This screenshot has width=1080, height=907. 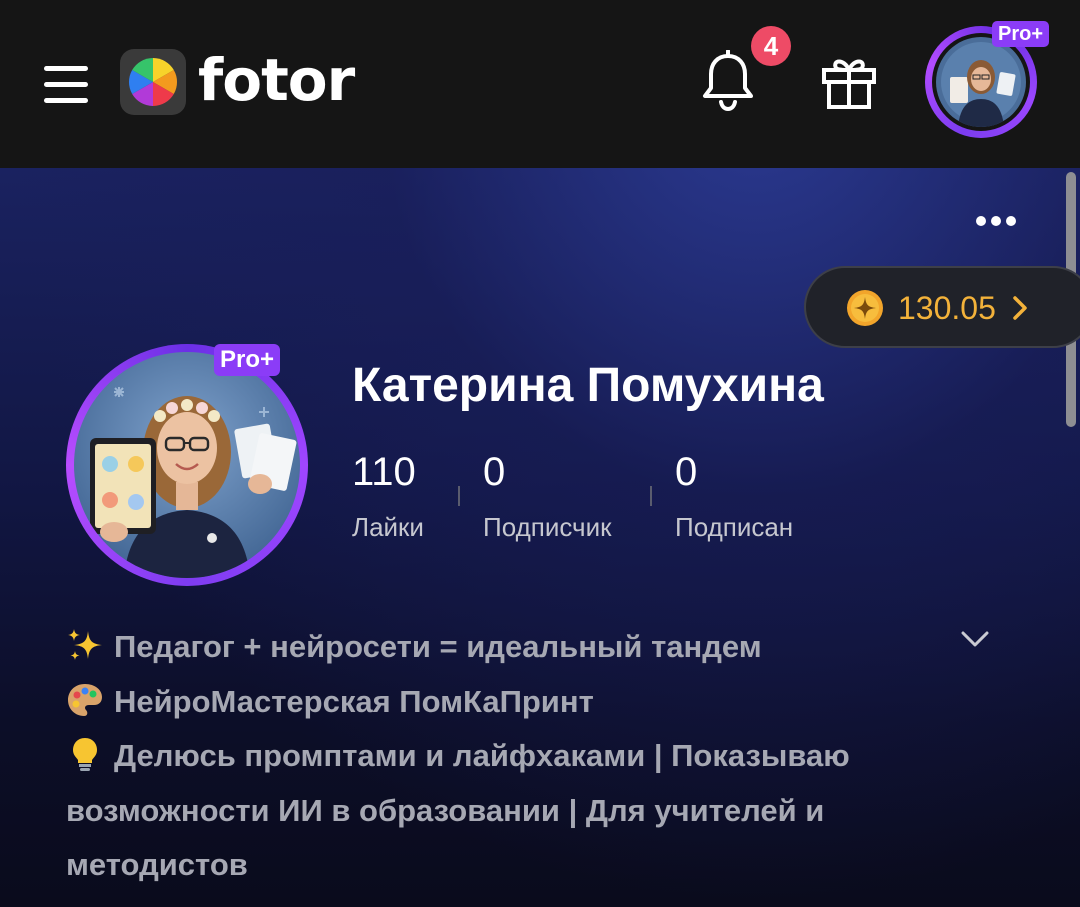 What do you see at coordinates (384, 472) in the screenshot?
I see `stat-likes-value: 110` at bounding box center [384, 472].